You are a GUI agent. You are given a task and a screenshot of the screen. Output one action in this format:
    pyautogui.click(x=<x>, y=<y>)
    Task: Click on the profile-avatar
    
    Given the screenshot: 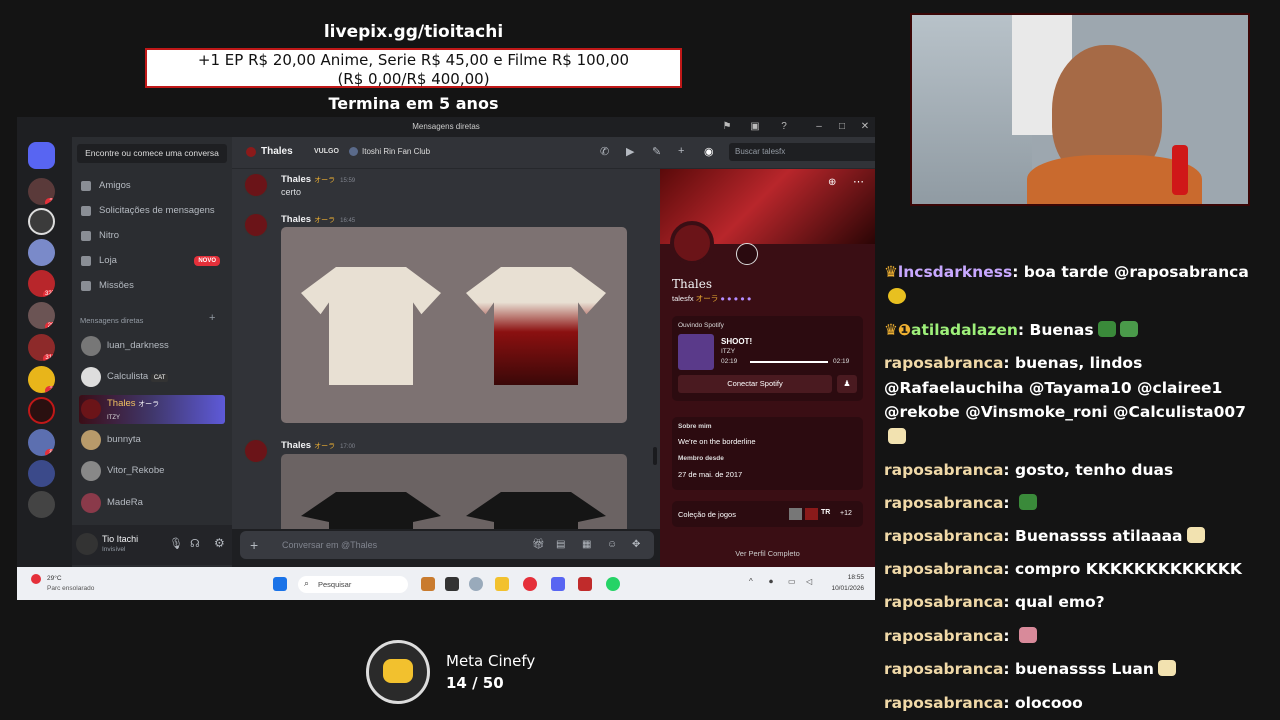 What is the action you would take?
    pyautogui.click(x=692, y=243)
    